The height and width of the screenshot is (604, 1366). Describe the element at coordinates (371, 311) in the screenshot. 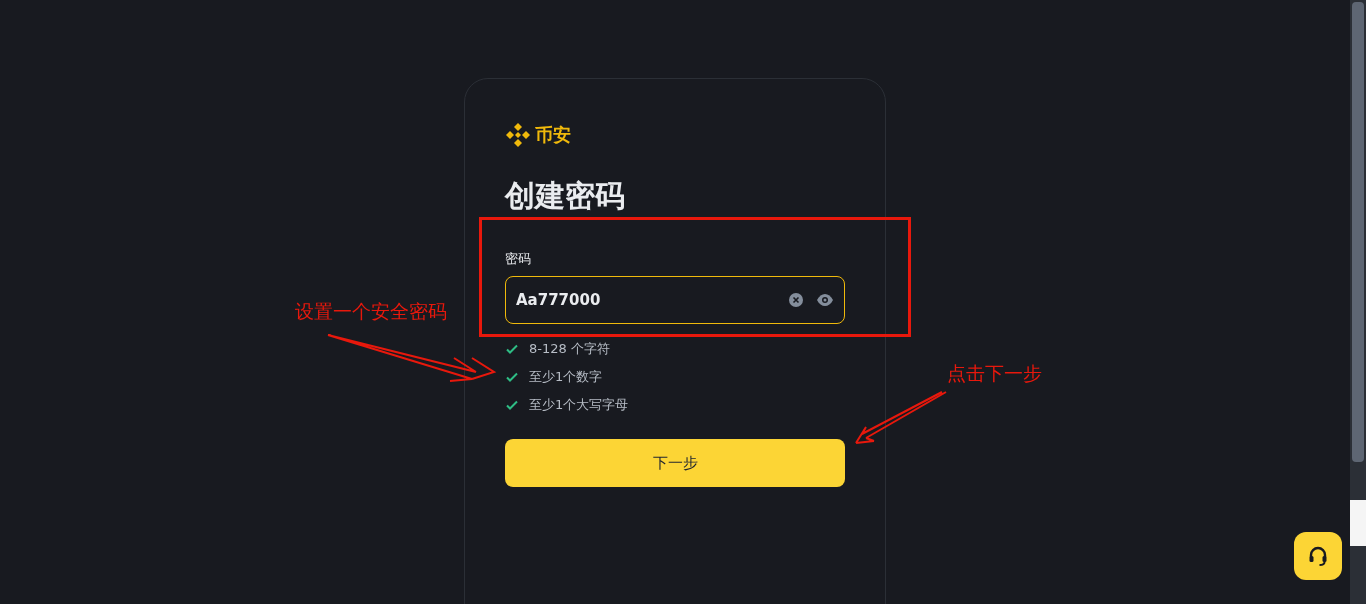

I see `annotation-text: 设置一个安全密码` at that location.